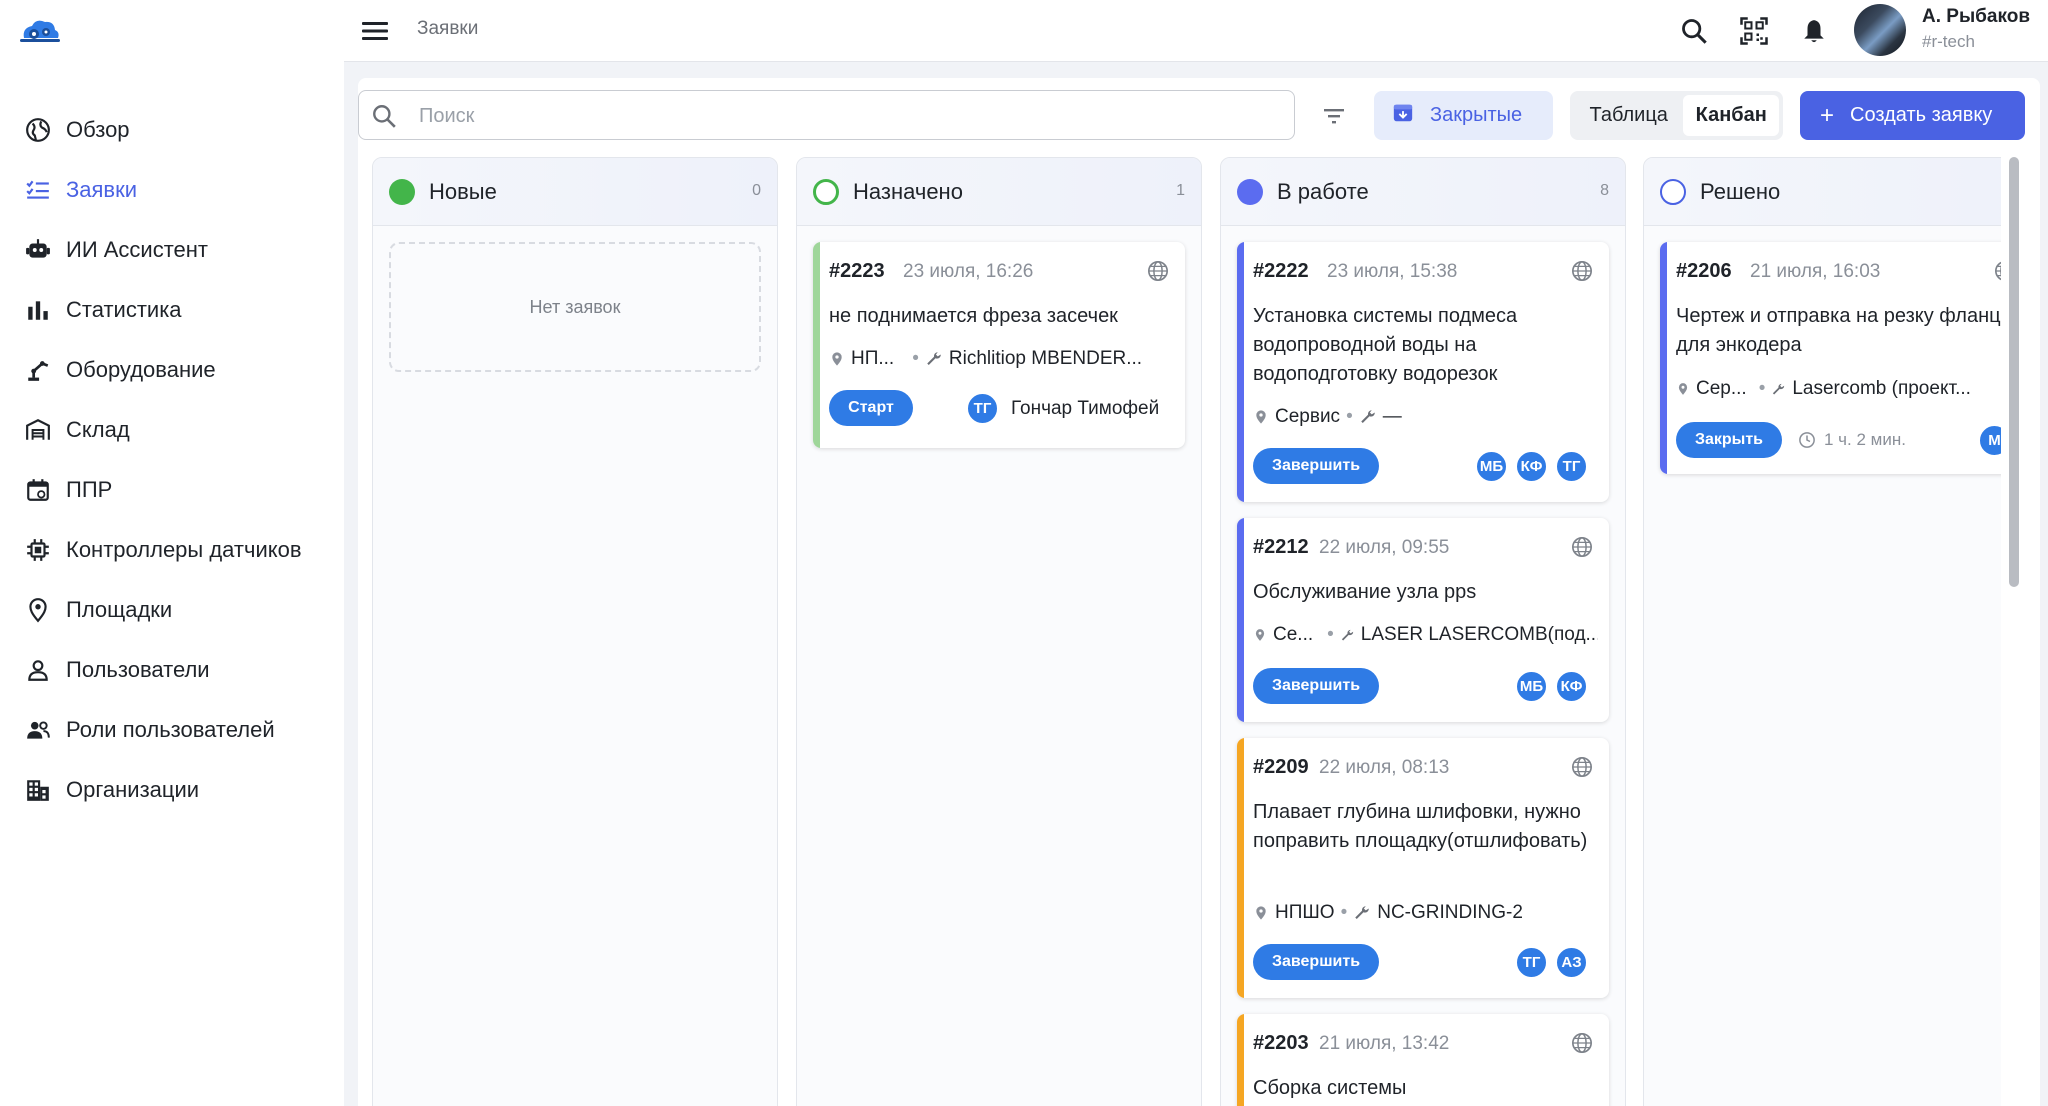 The image size is (2048, 1106). What do you see at coordinates (38, 550) in the screenshot?
I see `chip-icon` at bounding box center [38, 550].